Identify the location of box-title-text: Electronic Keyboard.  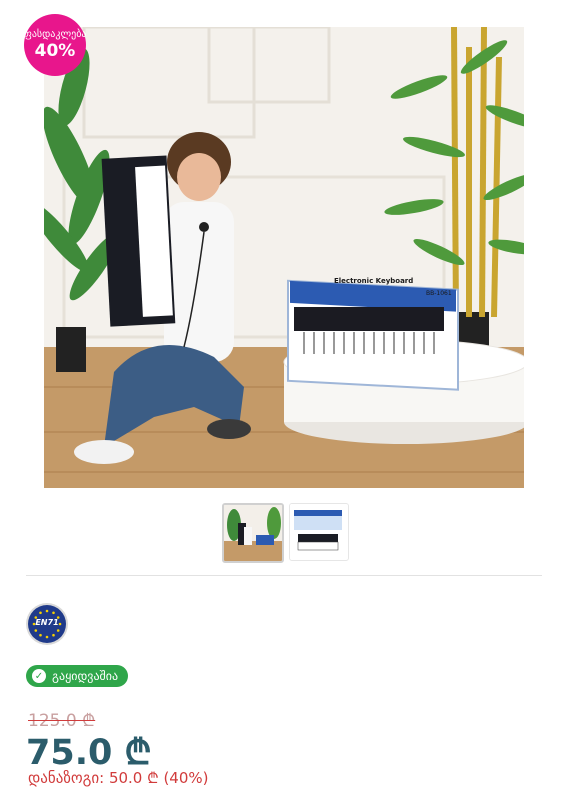
(373, 281).